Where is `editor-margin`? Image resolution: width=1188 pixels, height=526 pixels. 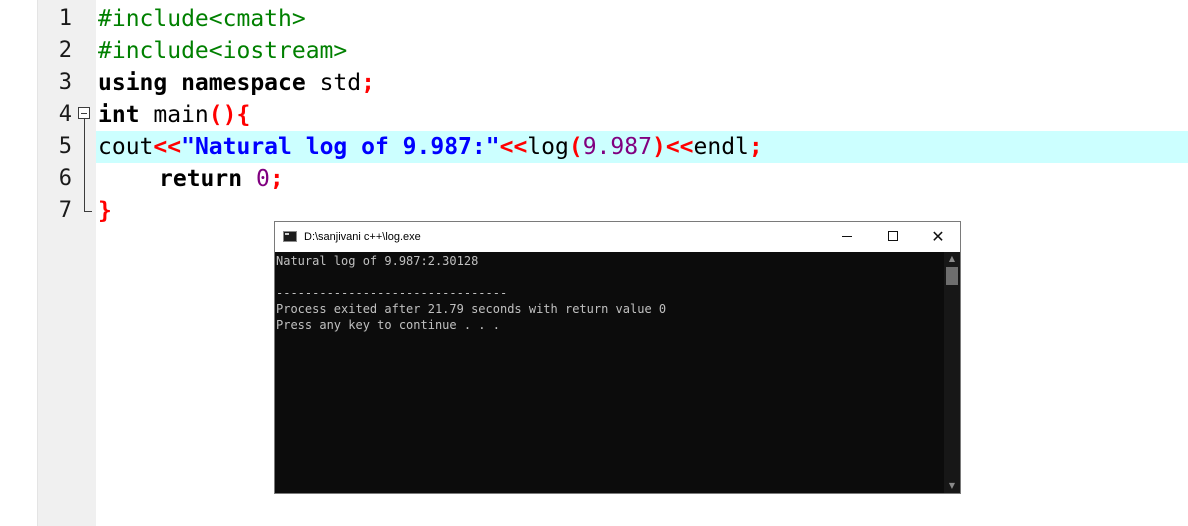
editor-margin is located at coordinates (19, 263).